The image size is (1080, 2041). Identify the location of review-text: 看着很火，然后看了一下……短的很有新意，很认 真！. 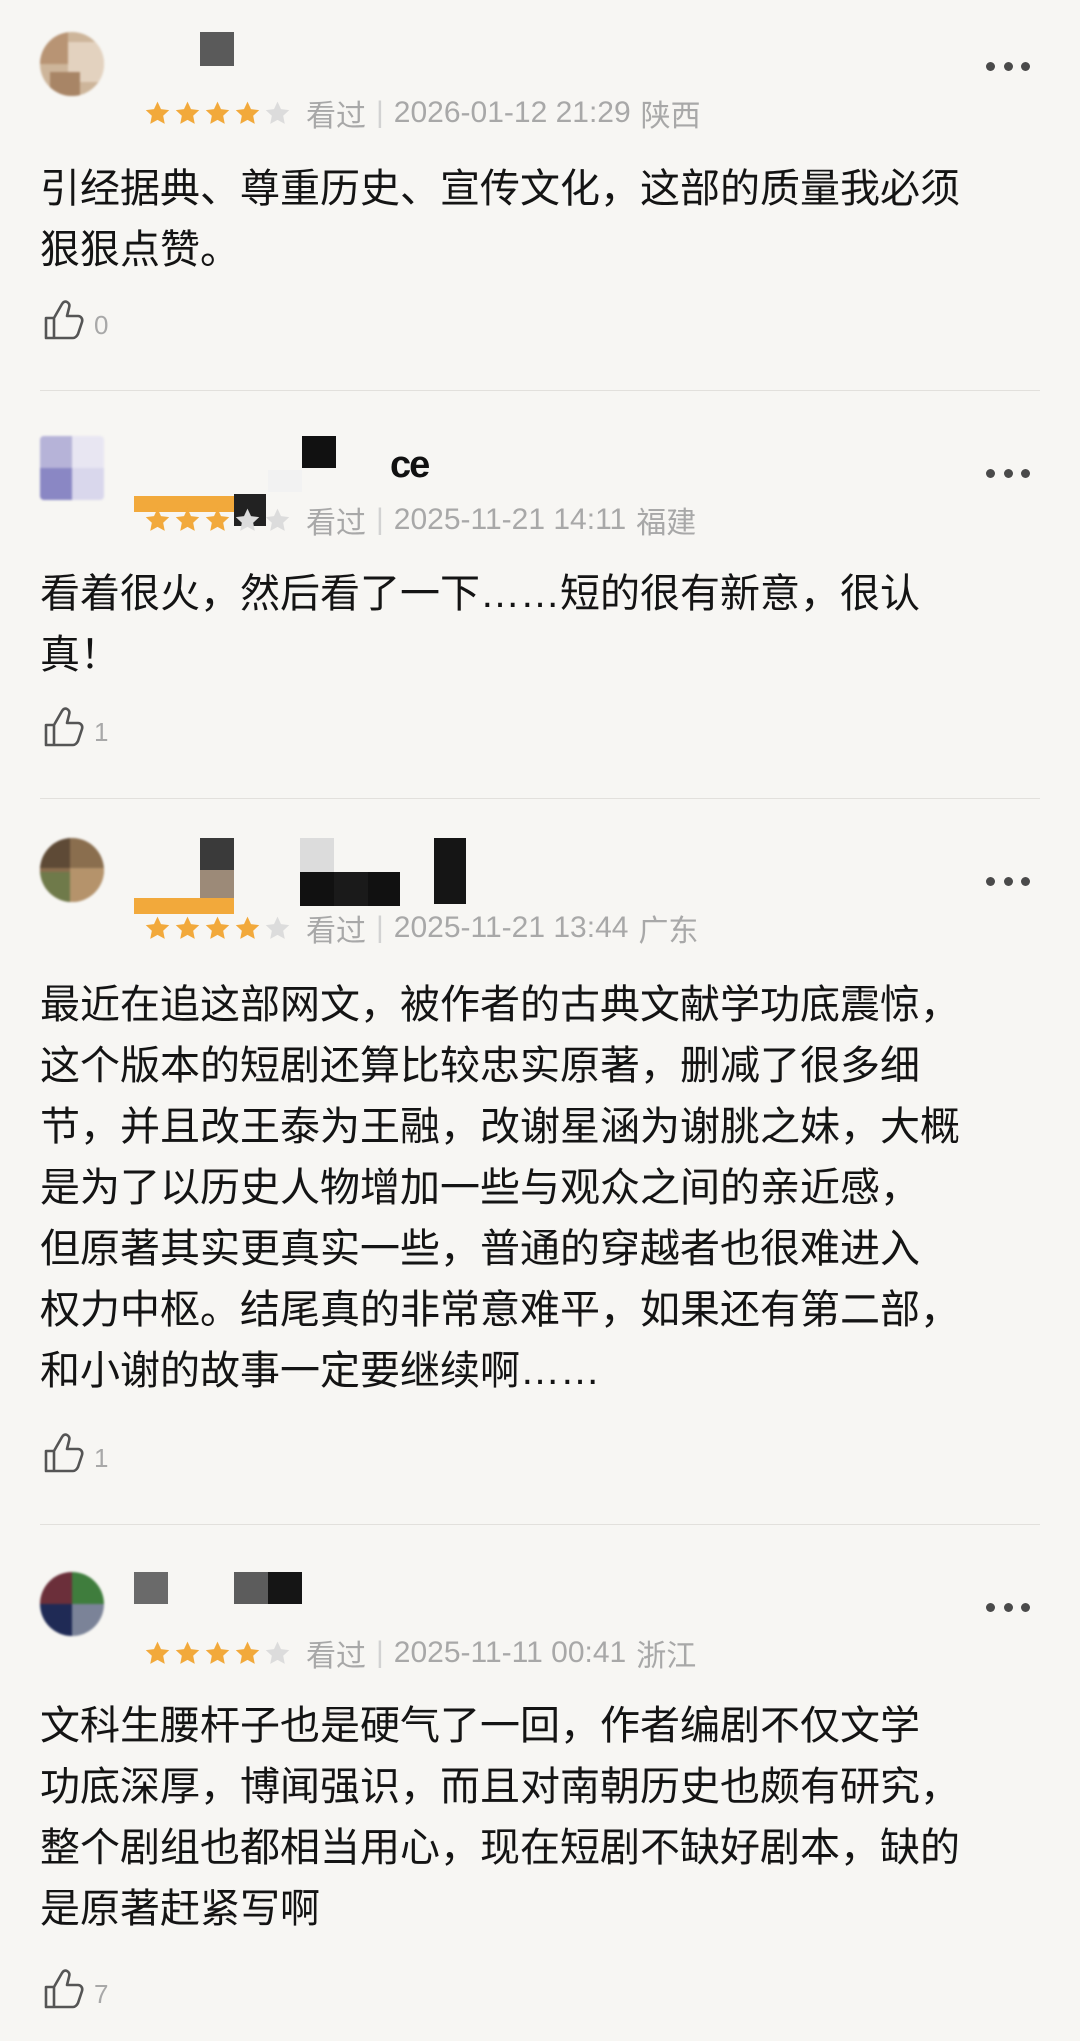
(480, 624).